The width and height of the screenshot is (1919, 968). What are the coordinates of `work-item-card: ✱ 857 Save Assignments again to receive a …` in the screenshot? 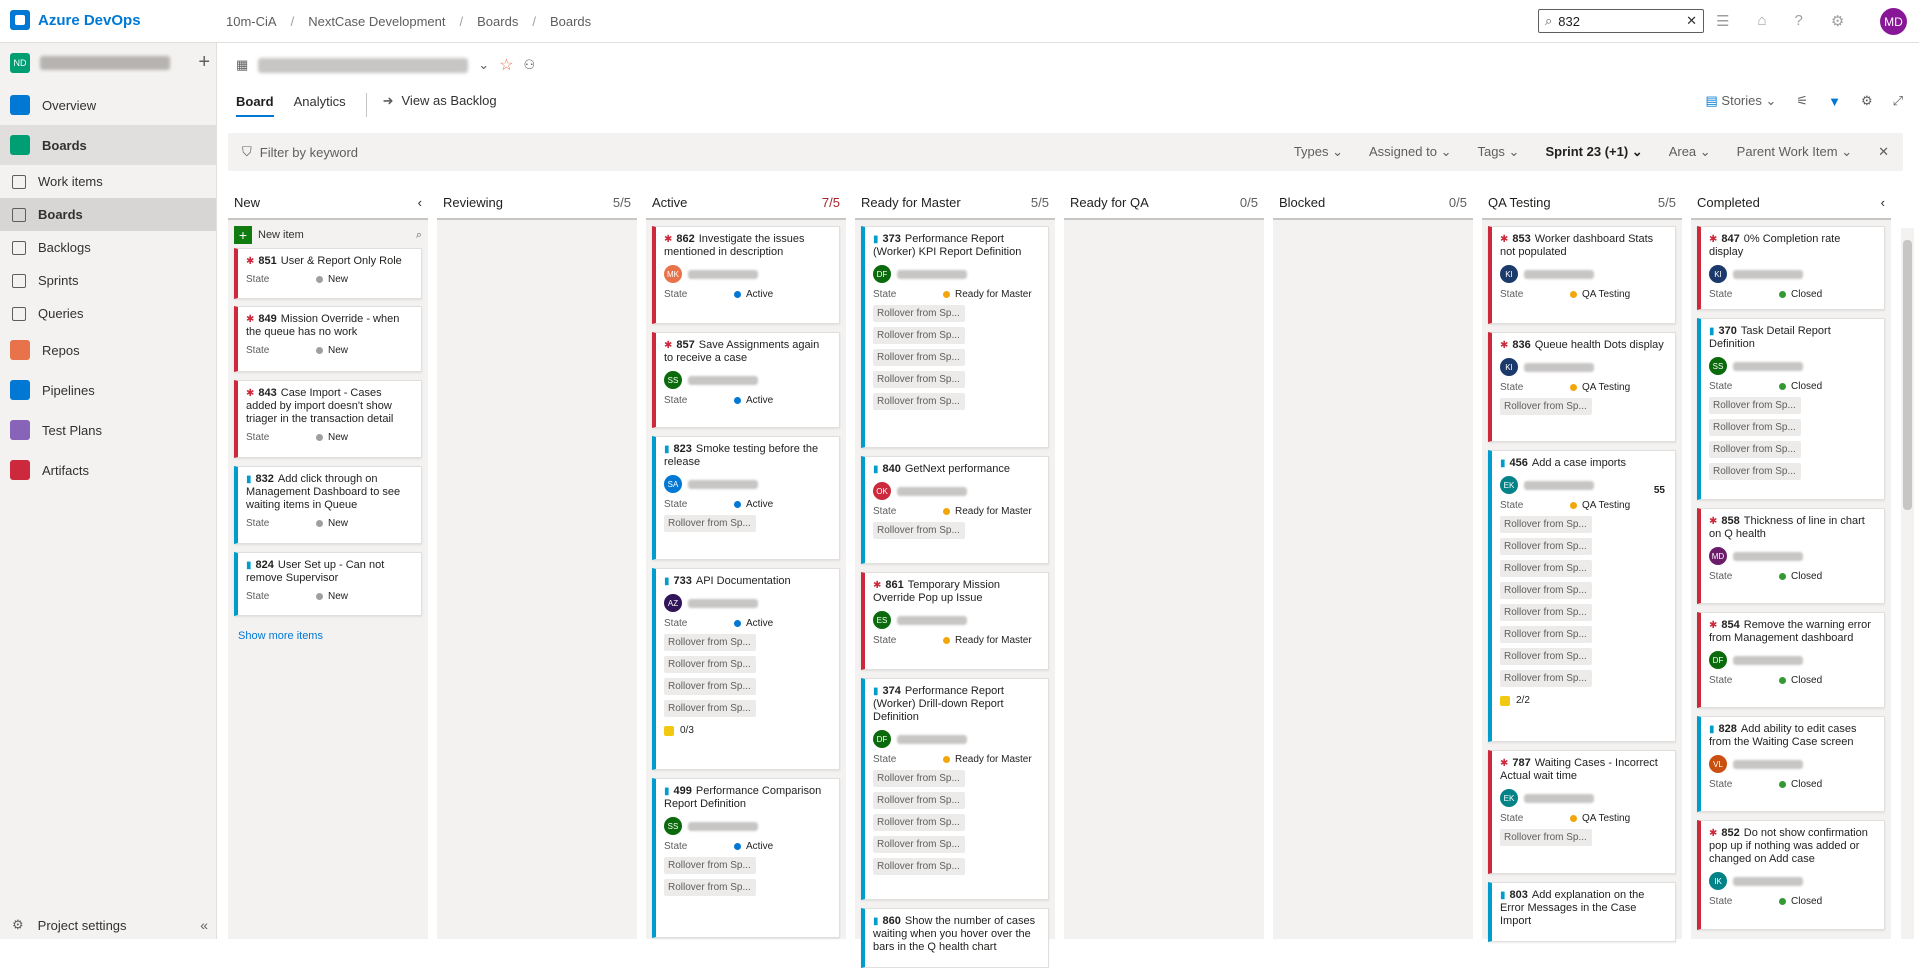 It's located at (746, 380).